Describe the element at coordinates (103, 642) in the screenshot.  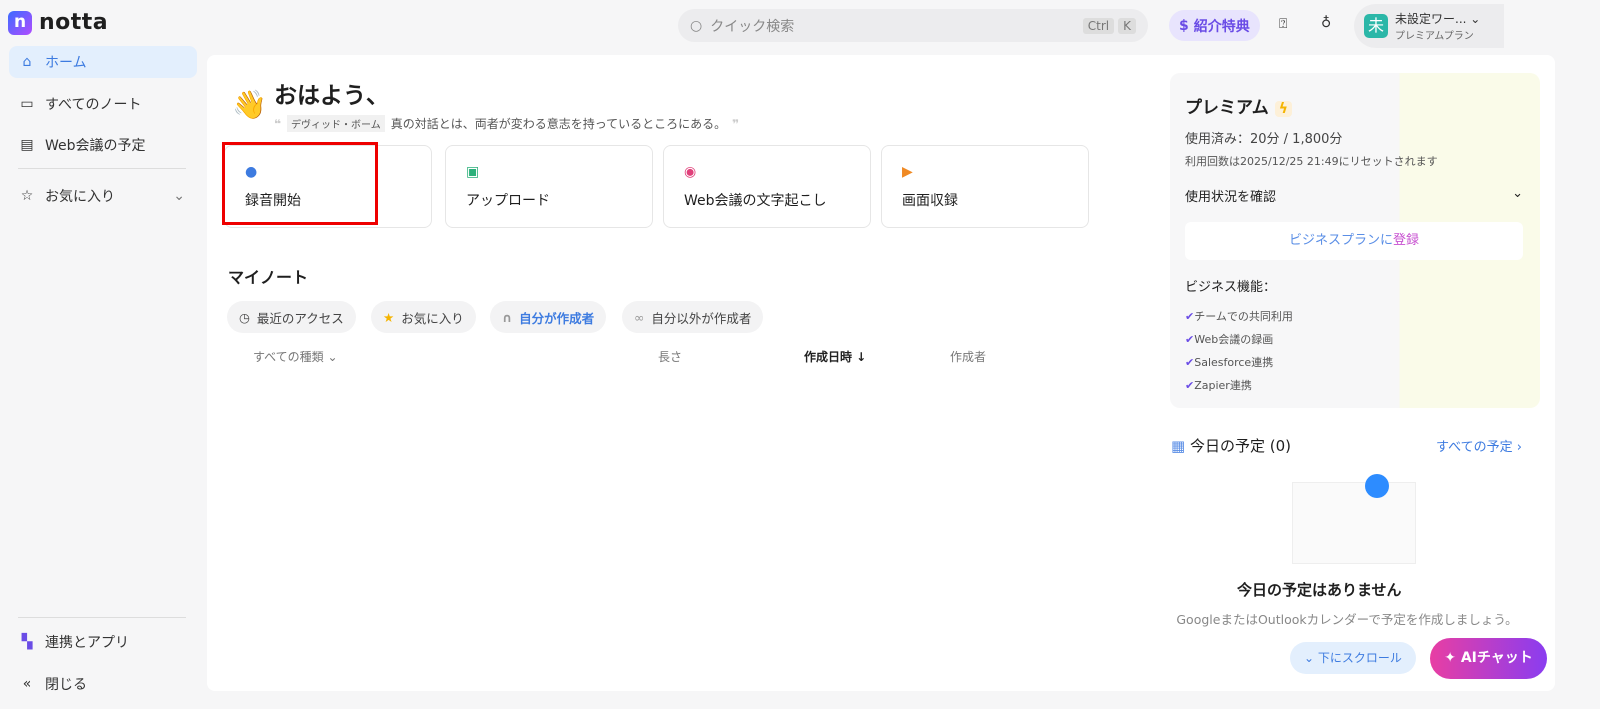
I see `sidebar-item-integrations: ▚ 連携とアプリ` at that location.